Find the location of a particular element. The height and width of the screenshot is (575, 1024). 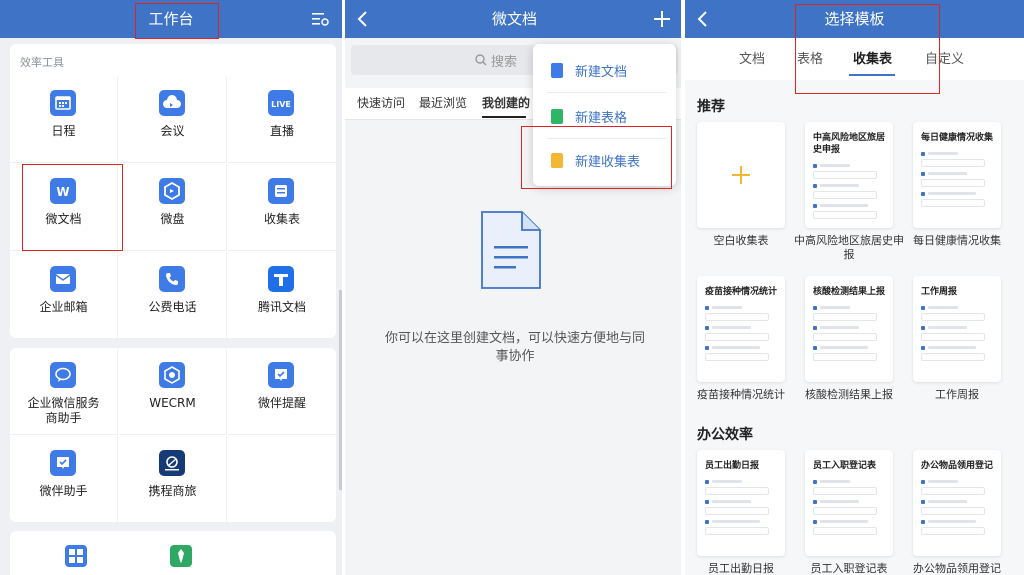

app-phone: 公费电话 is located at coordinates (173, 295).